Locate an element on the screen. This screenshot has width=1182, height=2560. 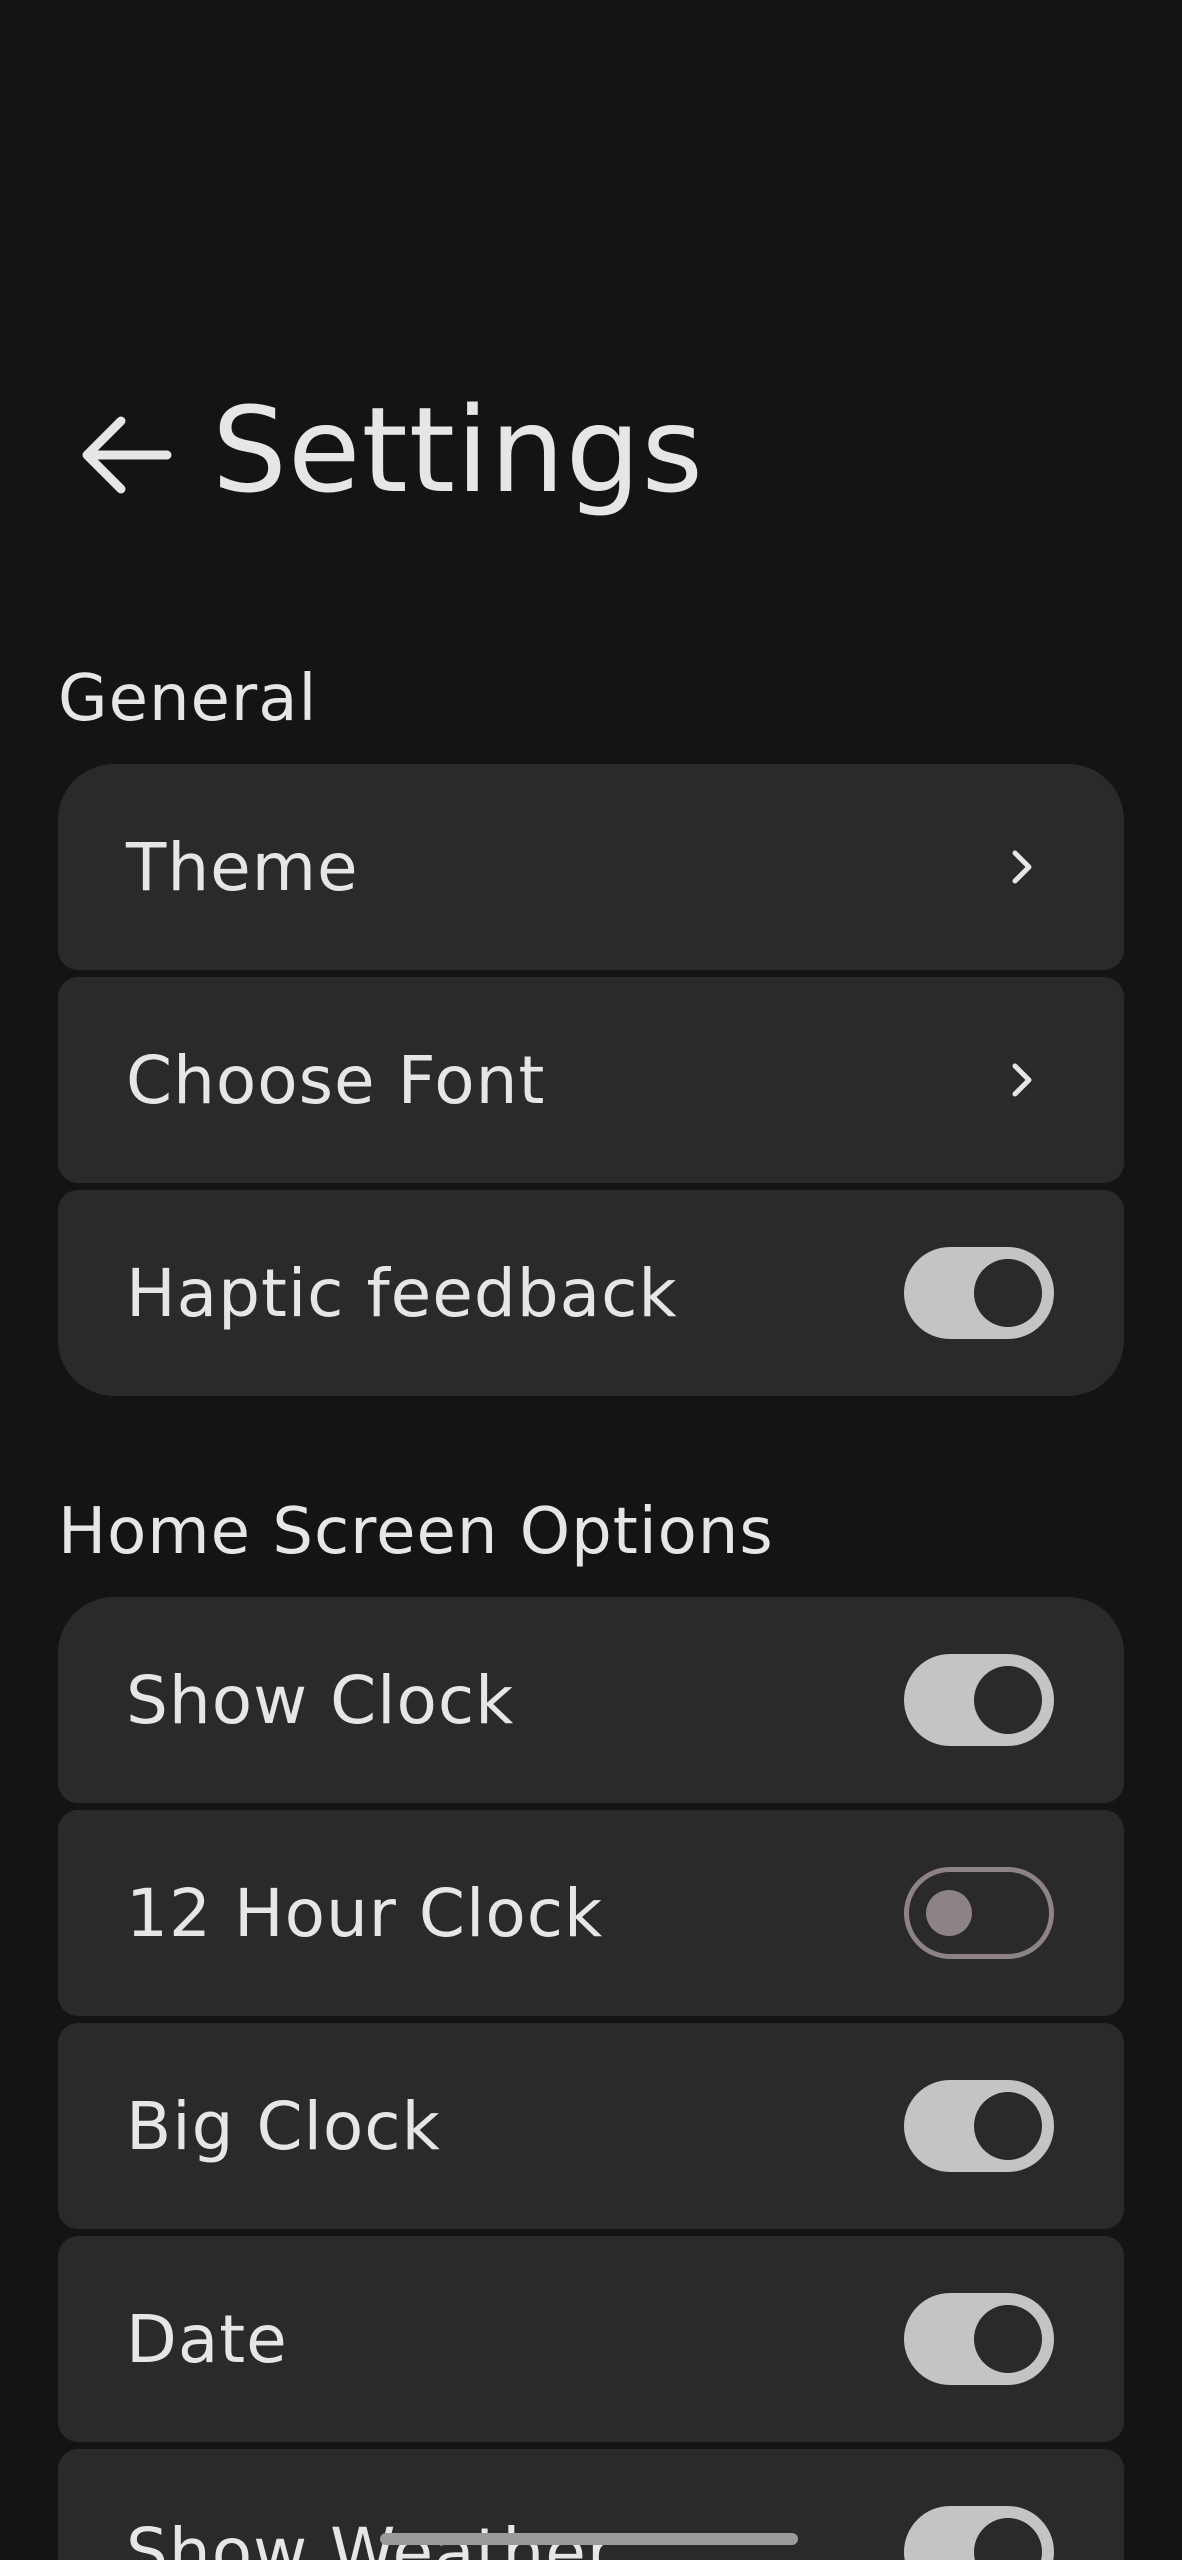
show-weather-toggle is located at coordinates (979, 2533).